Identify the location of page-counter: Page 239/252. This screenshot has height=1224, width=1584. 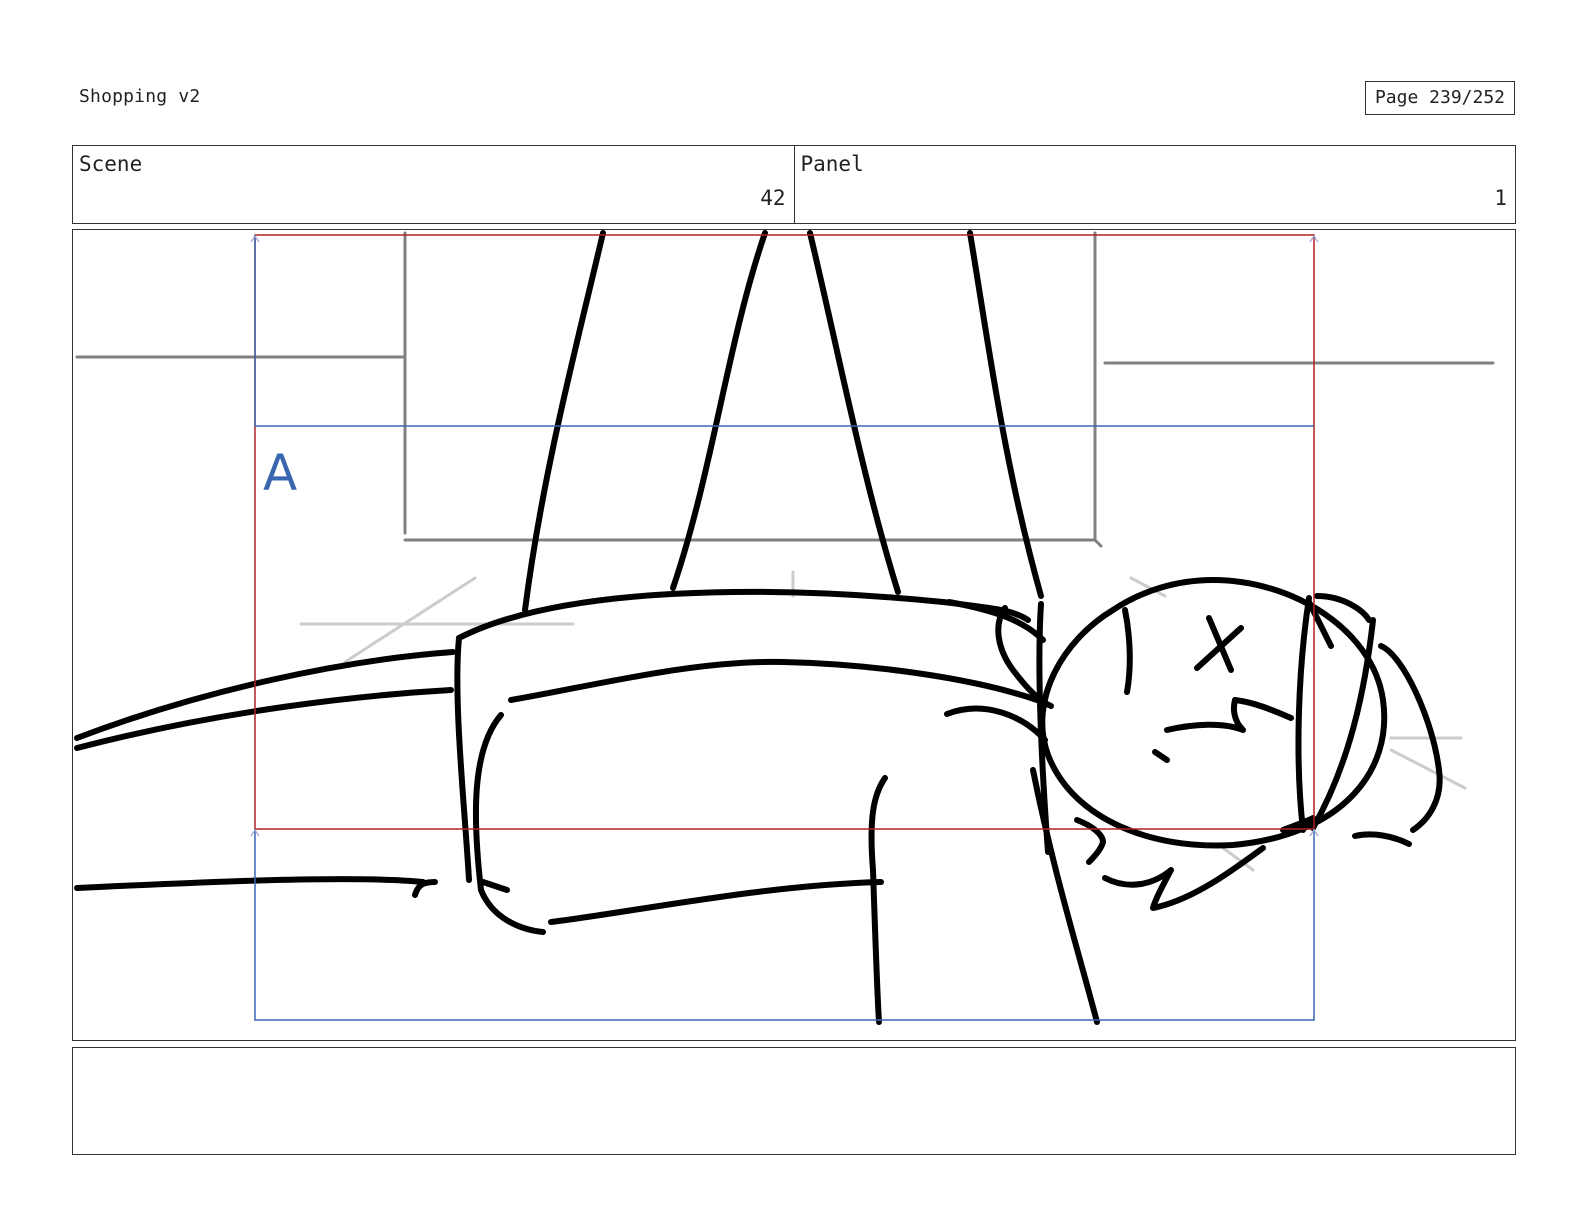
(1440, 98).